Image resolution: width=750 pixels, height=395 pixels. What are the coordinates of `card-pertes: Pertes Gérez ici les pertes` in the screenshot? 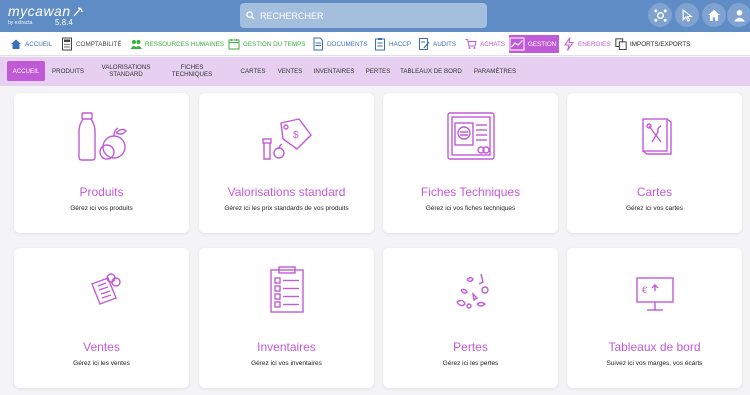 It's located at (470, 318).